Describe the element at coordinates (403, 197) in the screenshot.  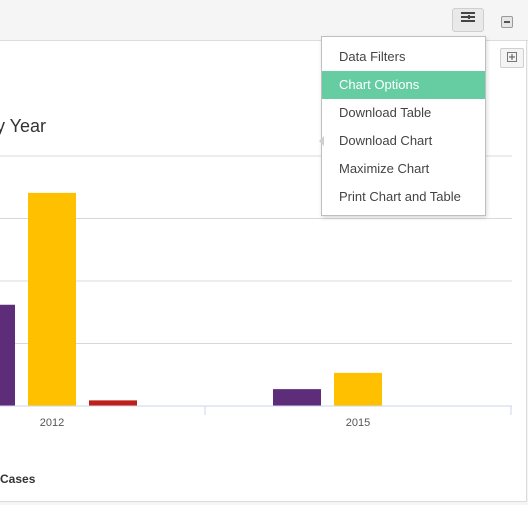
I see `menu-item-print-chart-and-table: Print Chart and Table` at that location.